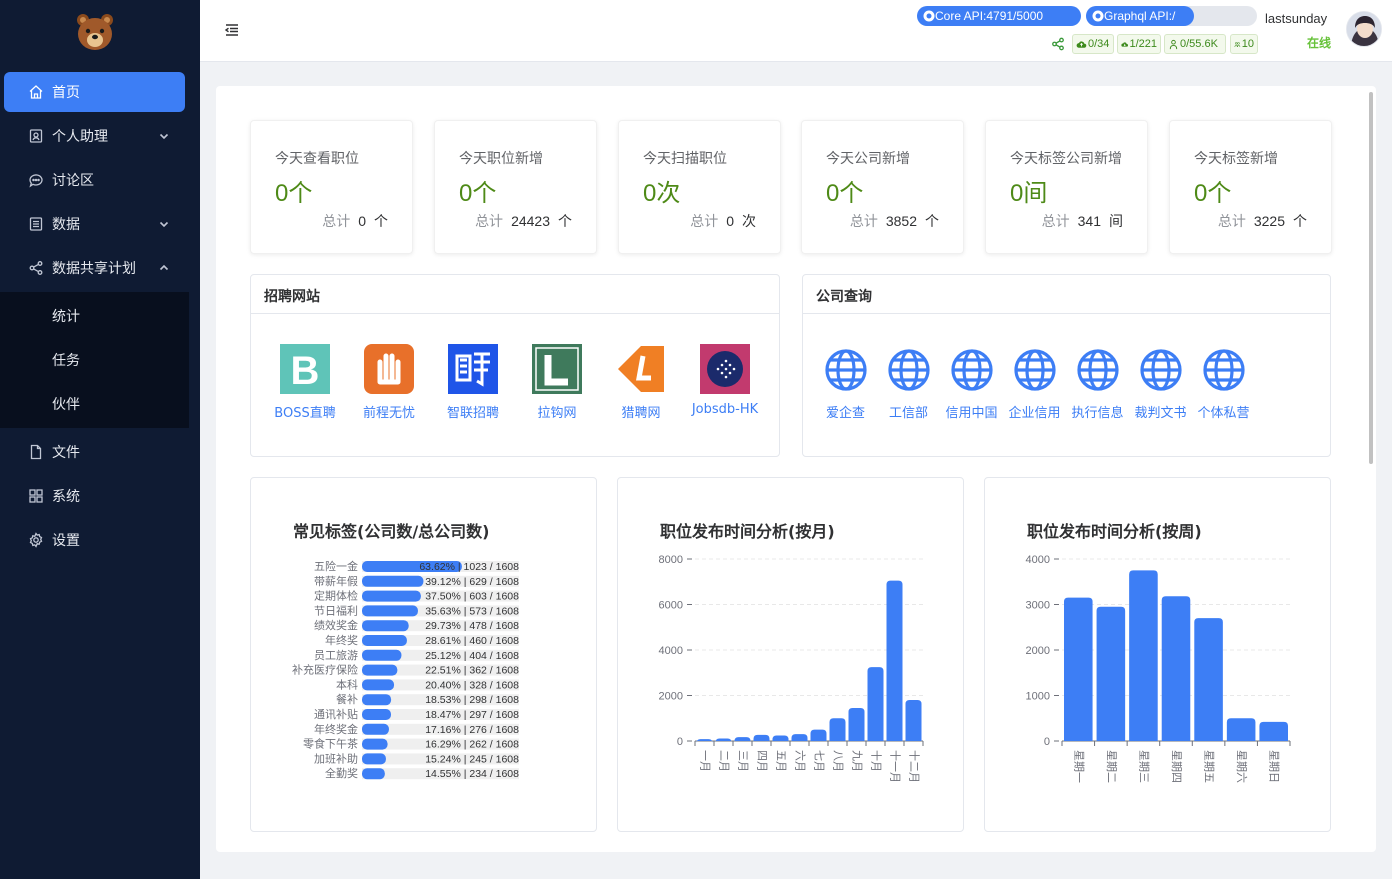 The height and width of the screenshot is (879, 1392). Describe the element at coordinates (94, 404) in the screenshot. I see `sub-item-partners: 伙伴` at that location.